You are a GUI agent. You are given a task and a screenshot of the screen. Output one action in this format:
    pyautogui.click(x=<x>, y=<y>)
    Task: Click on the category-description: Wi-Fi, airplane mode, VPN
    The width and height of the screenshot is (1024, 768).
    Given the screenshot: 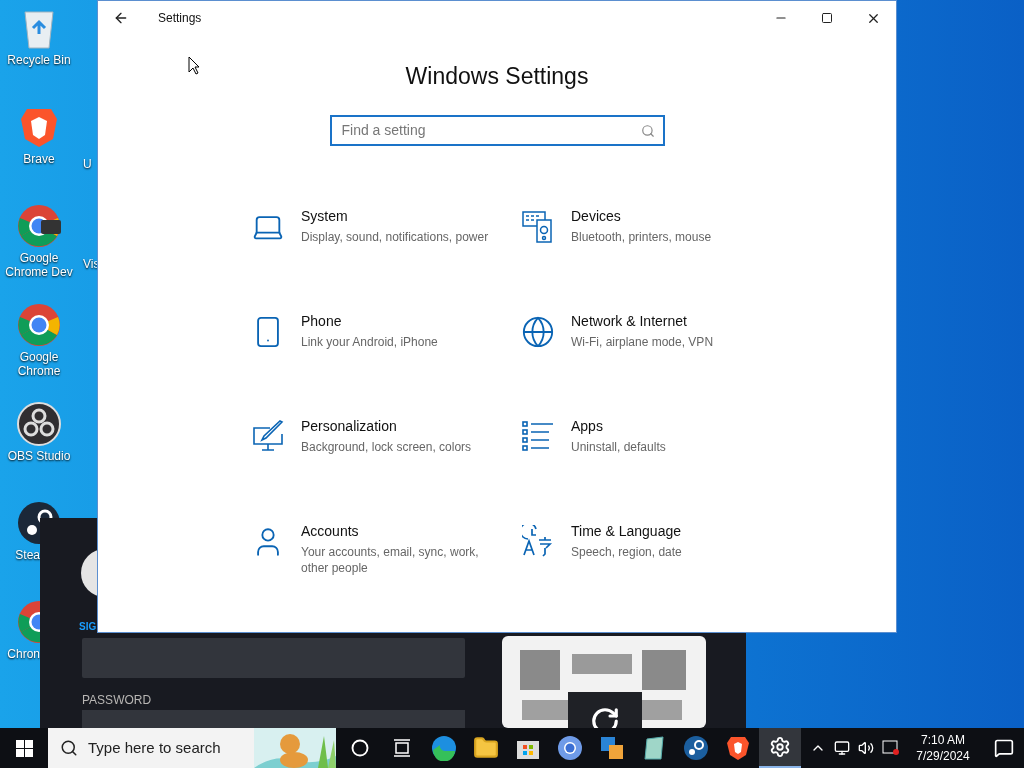 What is the action you would take?
    pyautogui.click(x=643, y=341)
    